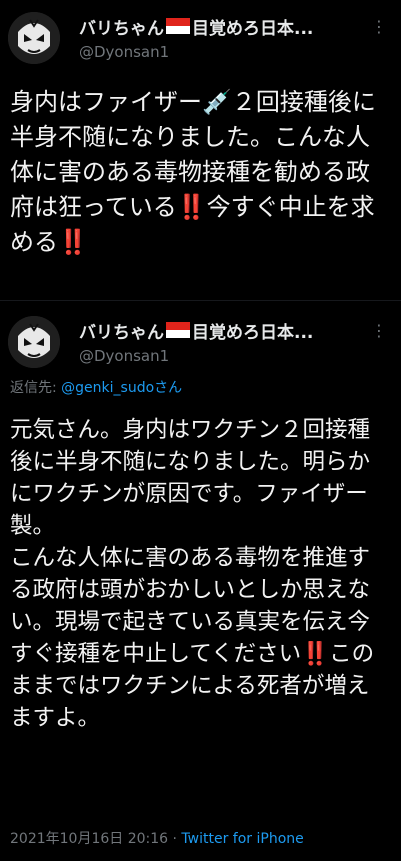 Image resolution: width=401 pixels, height=861 pixels. I want to click on reply-suffix: さん, so click(168, 388).